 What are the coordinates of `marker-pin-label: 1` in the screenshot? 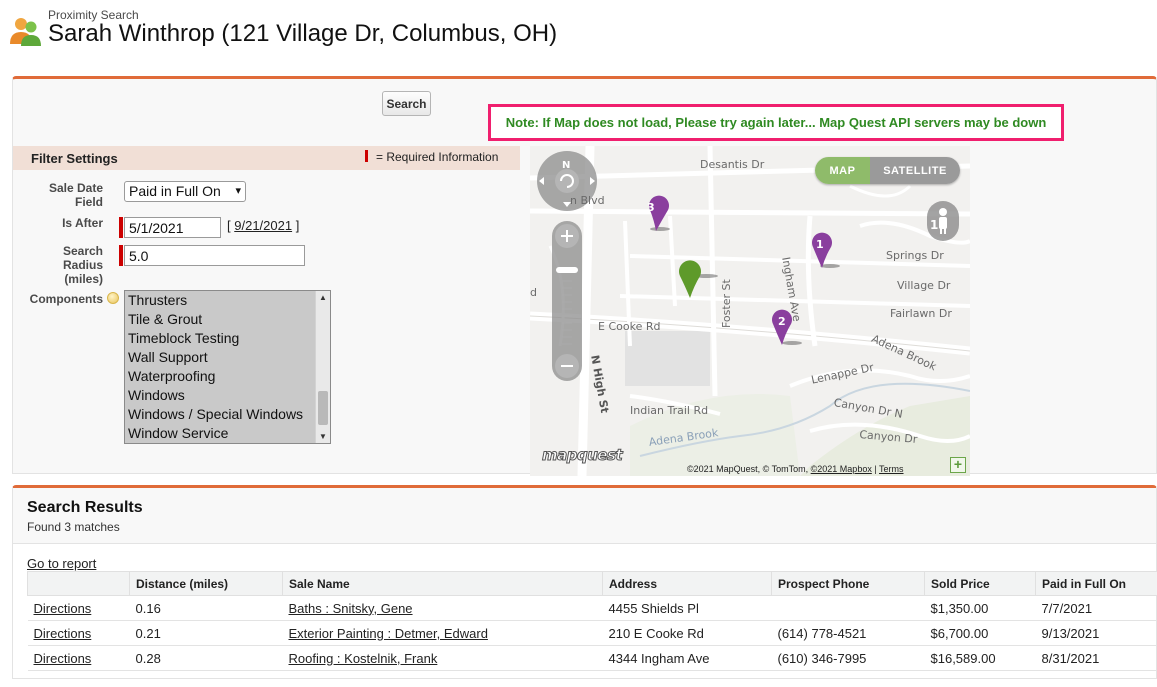 It's located at (934, 225).